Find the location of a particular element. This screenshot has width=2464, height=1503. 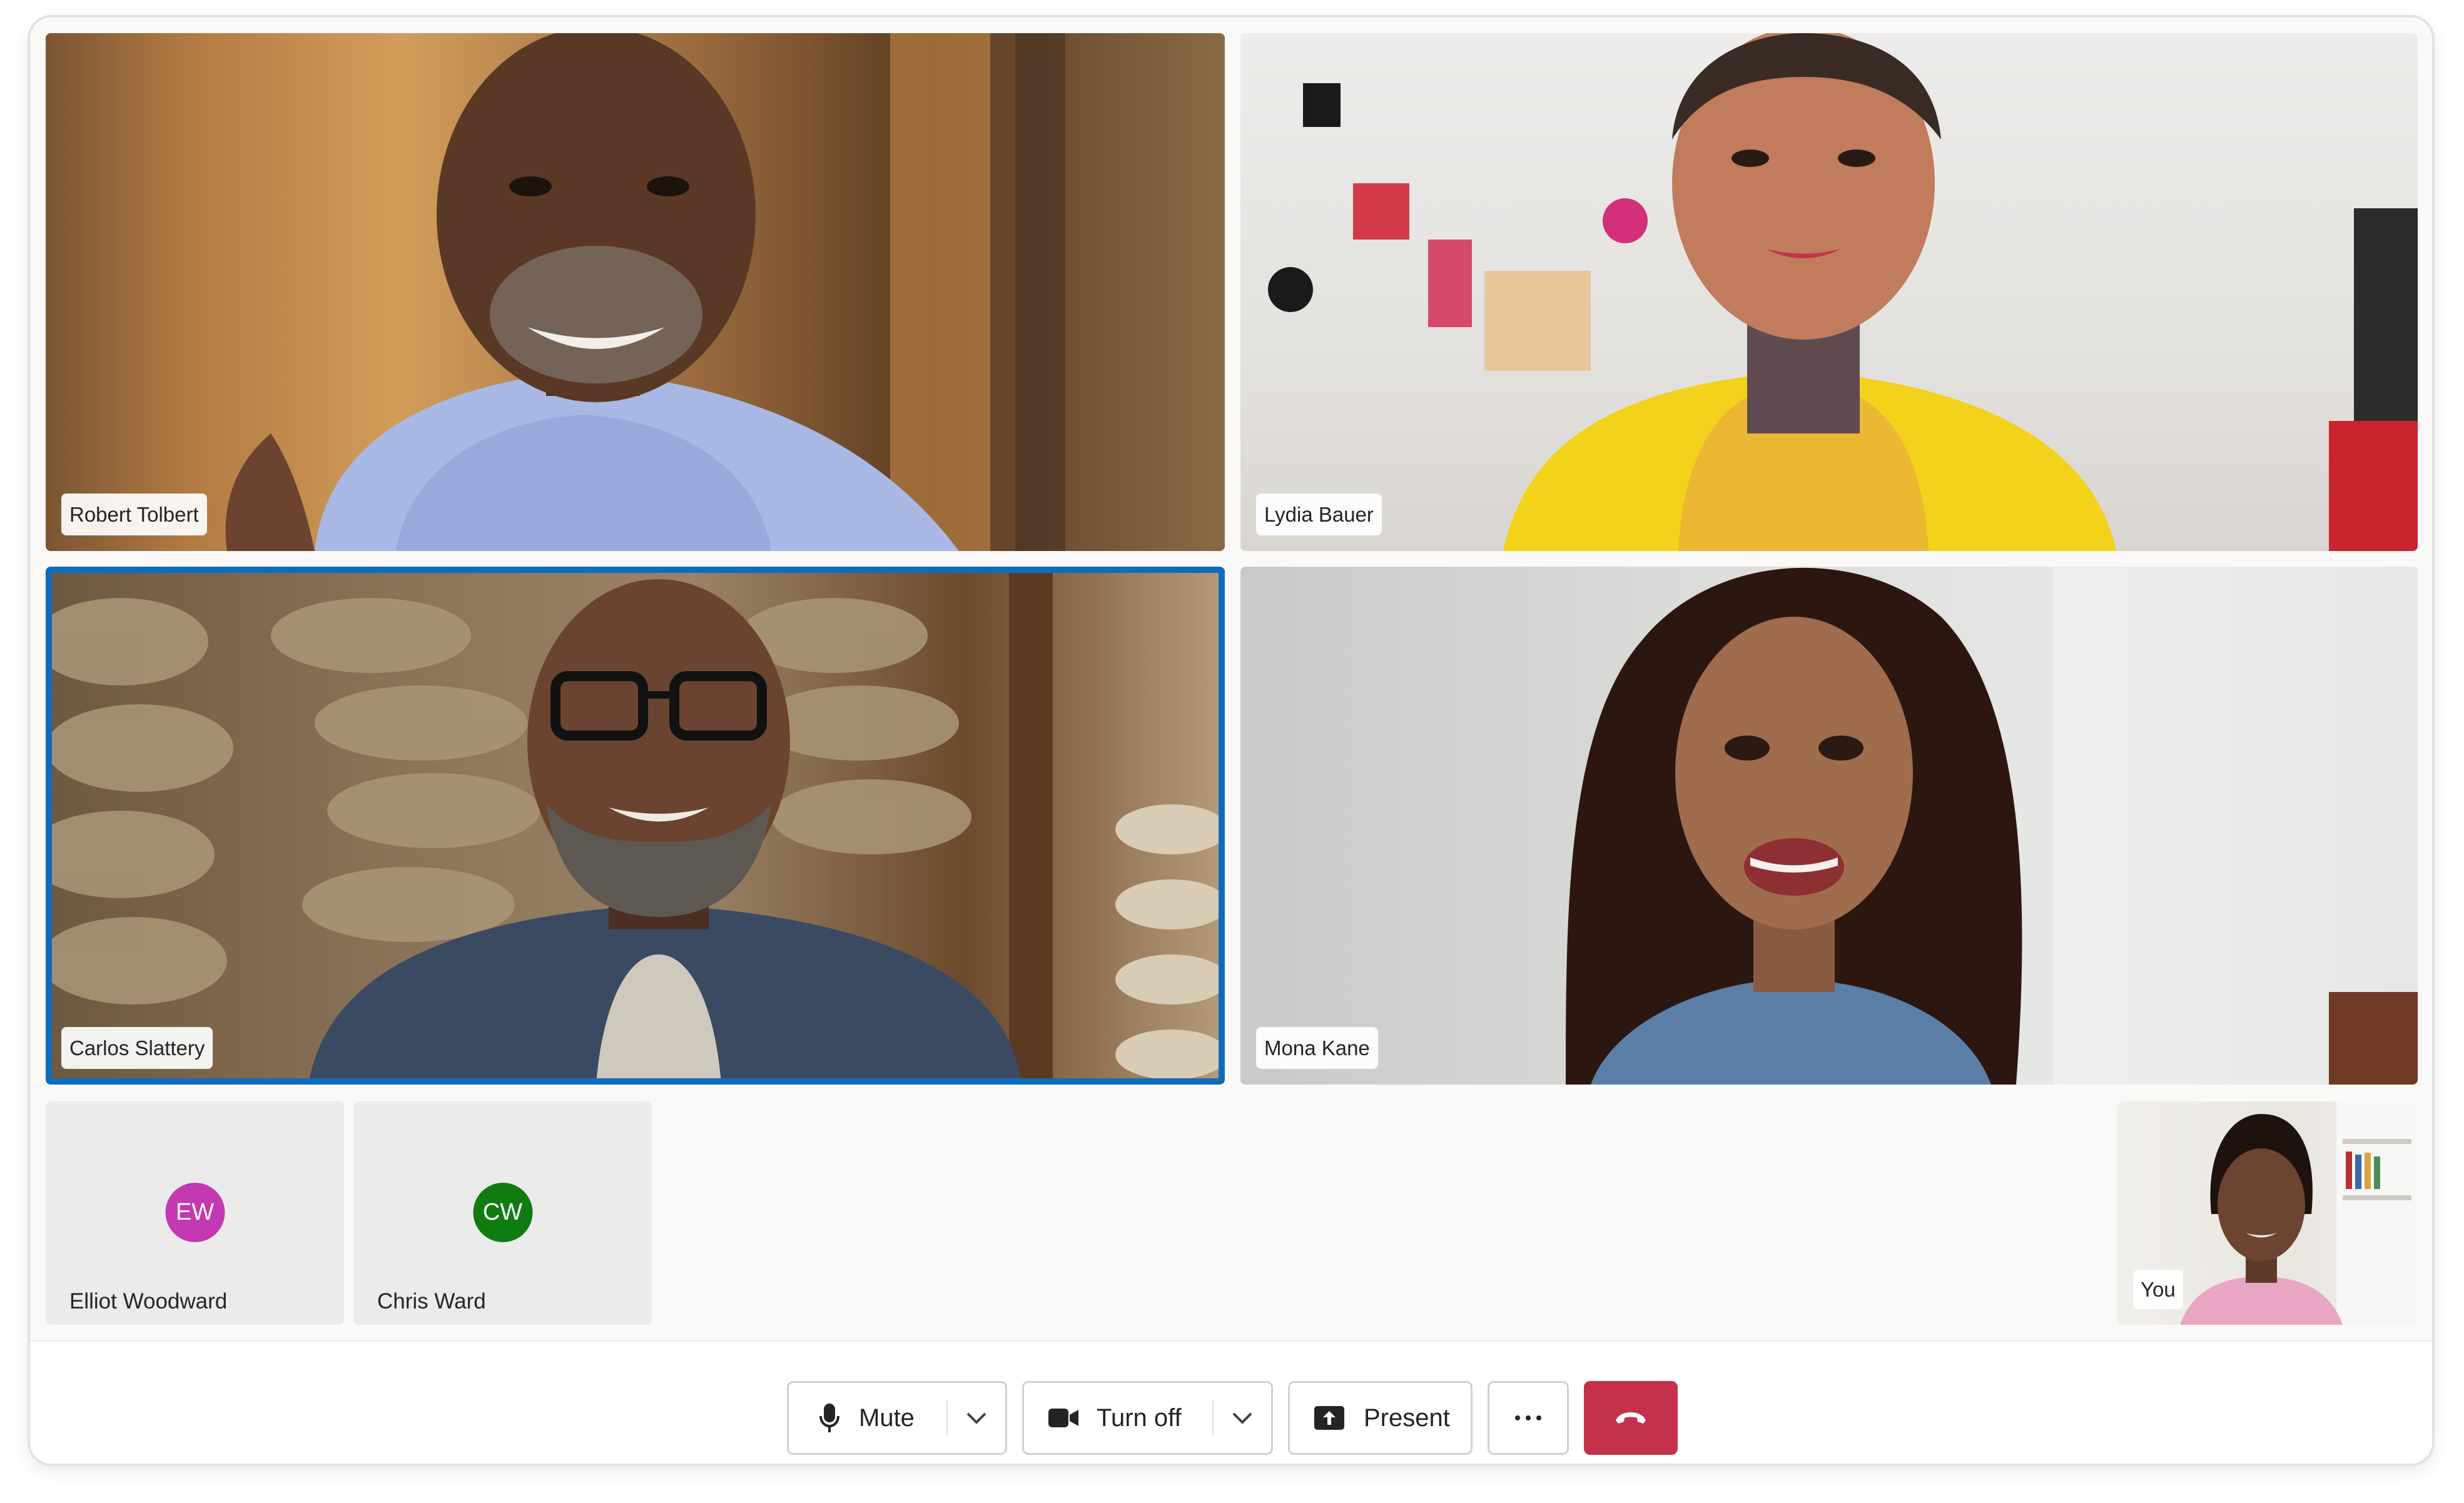

camera-label: Turn off is located at coordinates (1139, 1418).